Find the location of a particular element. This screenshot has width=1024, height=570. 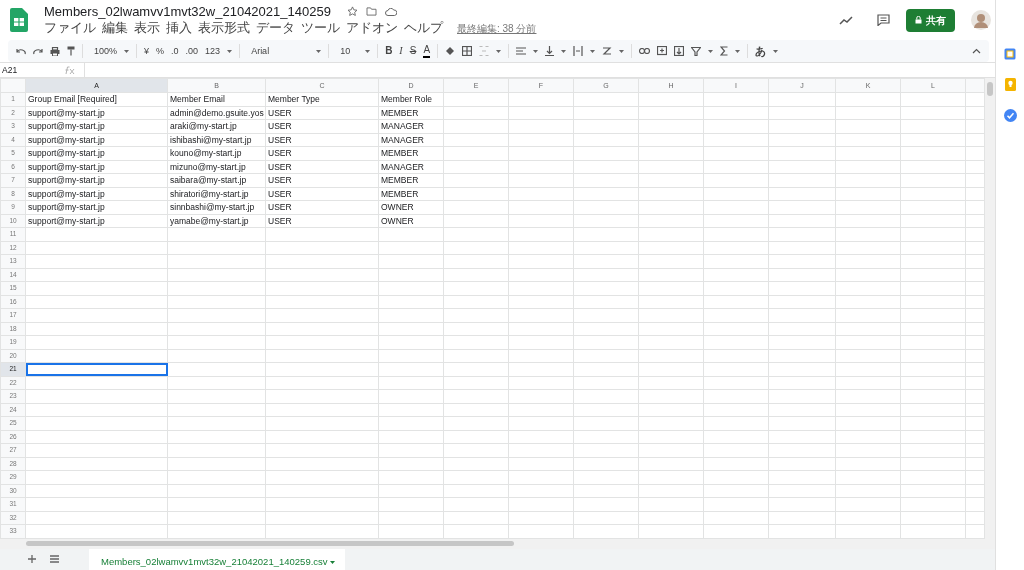

table-cell: saibara@my-start.jp is located at coordinates (216, 180).